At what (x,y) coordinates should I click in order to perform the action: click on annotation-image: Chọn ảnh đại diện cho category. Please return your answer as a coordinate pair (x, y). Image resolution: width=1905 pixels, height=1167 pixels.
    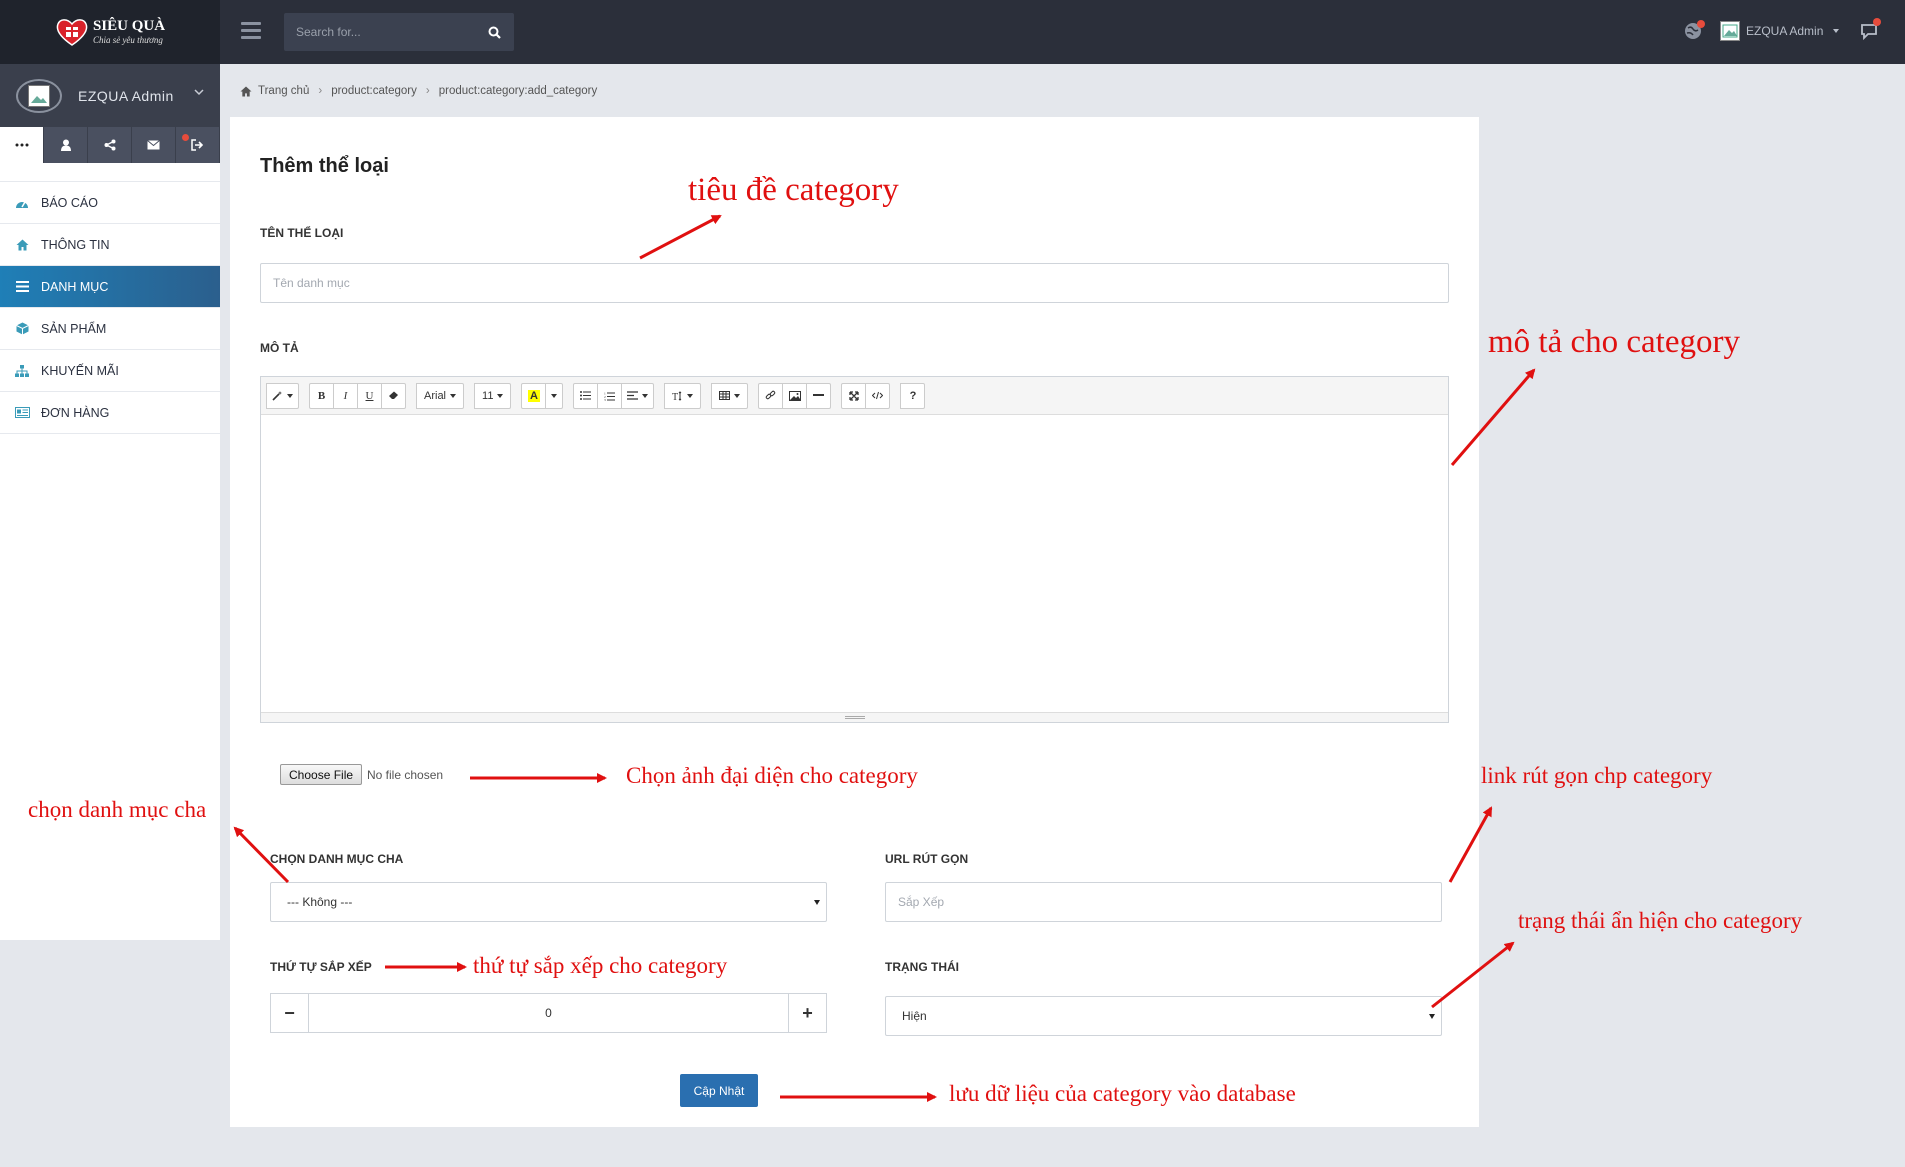
    Looking at the image, I should click on (772, 775).